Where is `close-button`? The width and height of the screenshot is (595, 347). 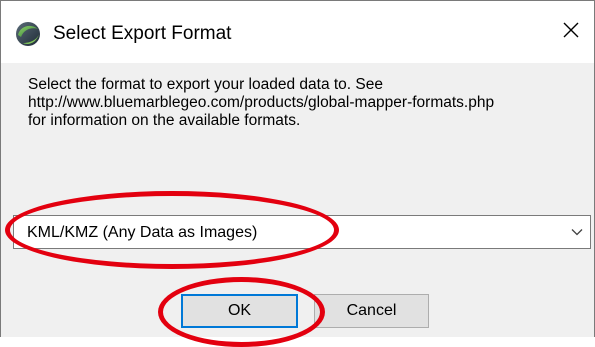 close-button is located at coordinates (571, 32).